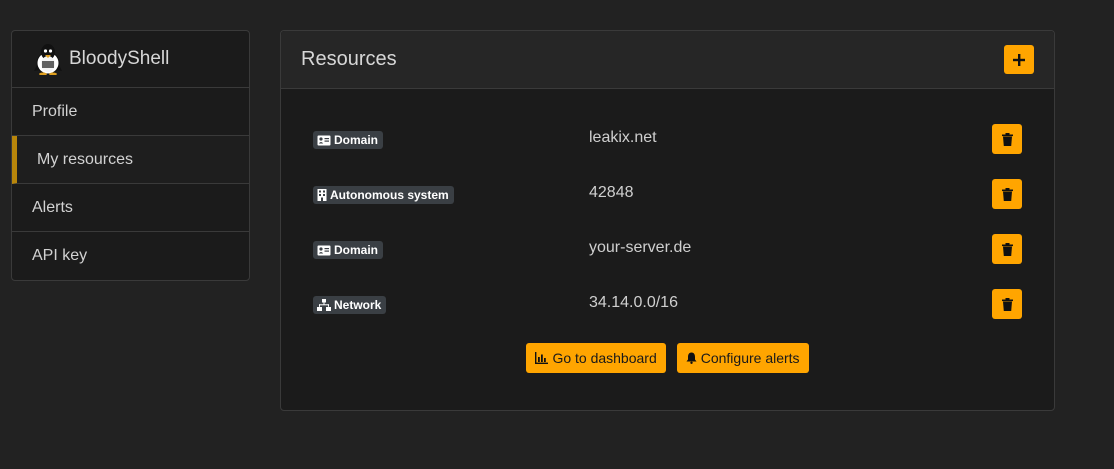 The image size is (1114, 469). What do you see at coordinates (640, 247) in the screenshot?
I see `resource-value: your-server.de` at bounding box center [640, 247].